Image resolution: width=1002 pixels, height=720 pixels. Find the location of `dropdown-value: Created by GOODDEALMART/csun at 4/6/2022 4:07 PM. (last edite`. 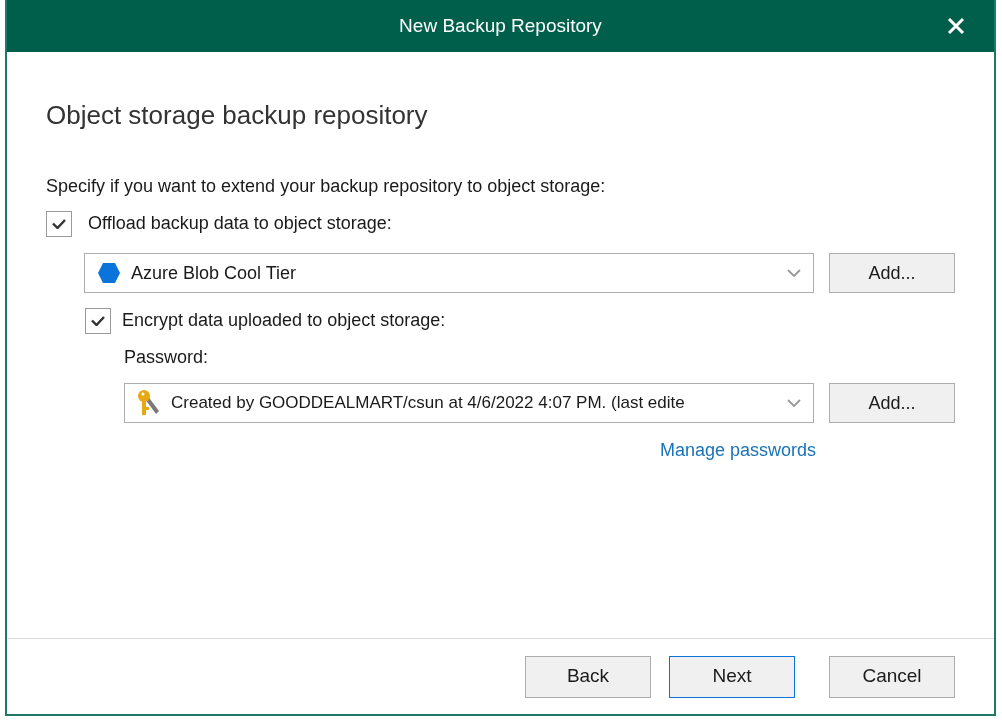

dropdown-value: Created by GOODDEALMART/csun at 4/6/2022 4:07 PM. (last edite is located at coordinates (428, 403).